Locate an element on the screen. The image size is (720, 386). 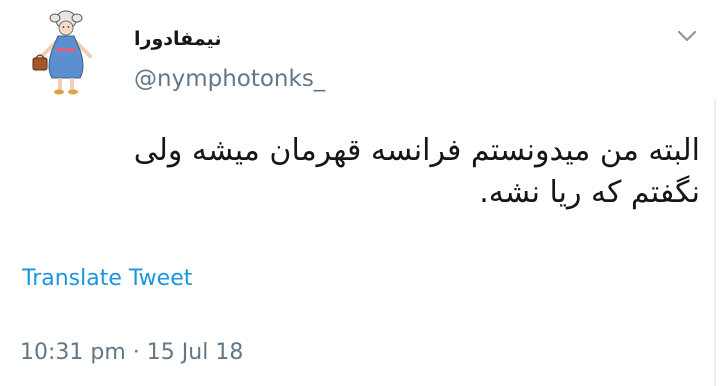
avatar is located at coordinates (66, 54).